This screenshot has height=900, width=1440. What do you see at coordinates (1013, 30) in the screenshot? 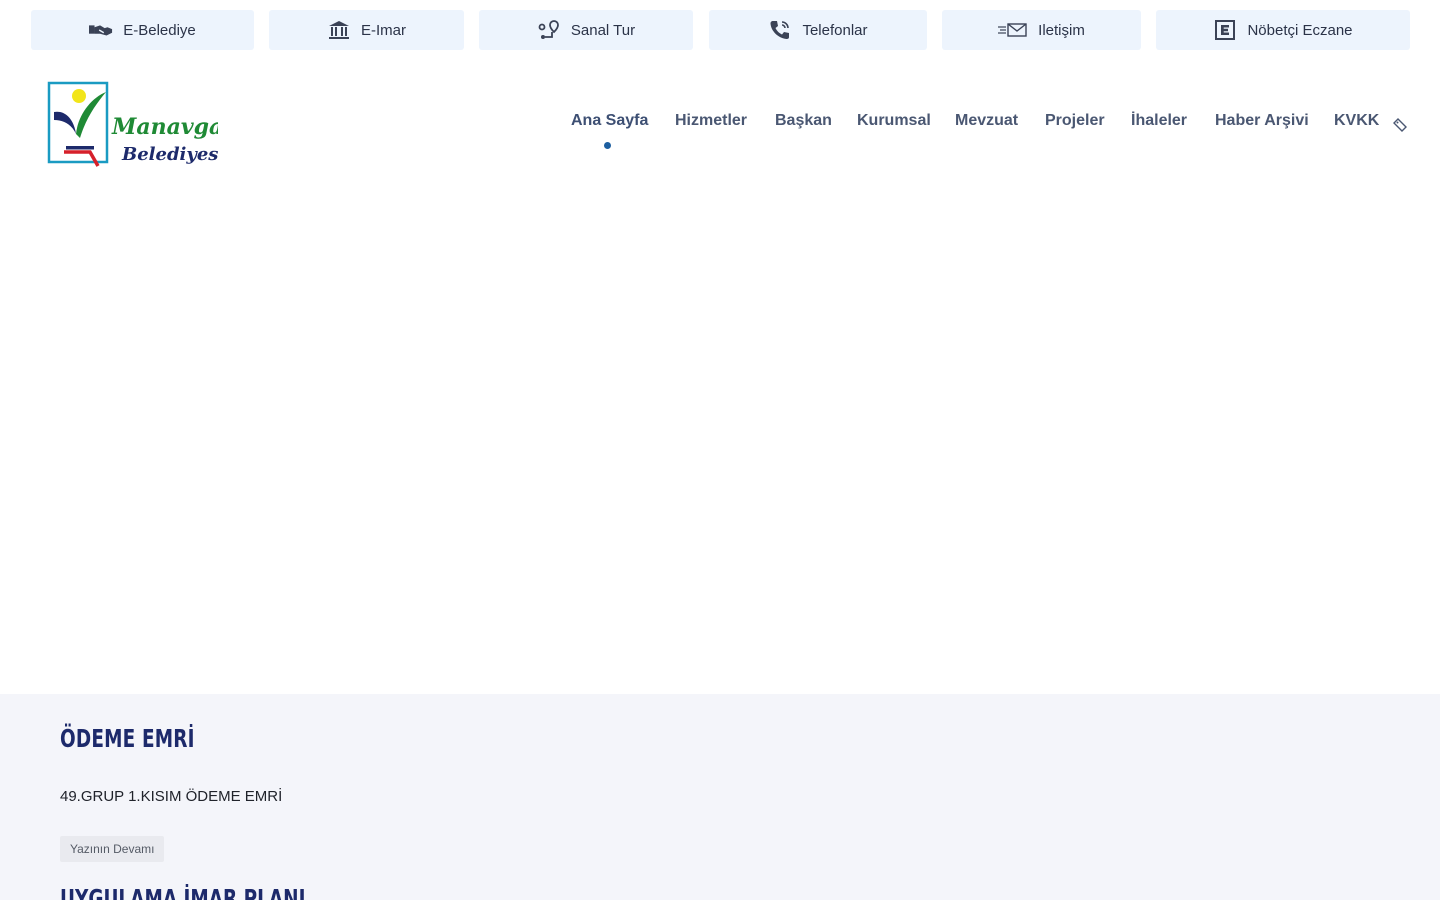
I see `envelope-icon` at bounding box center [1013, 30].